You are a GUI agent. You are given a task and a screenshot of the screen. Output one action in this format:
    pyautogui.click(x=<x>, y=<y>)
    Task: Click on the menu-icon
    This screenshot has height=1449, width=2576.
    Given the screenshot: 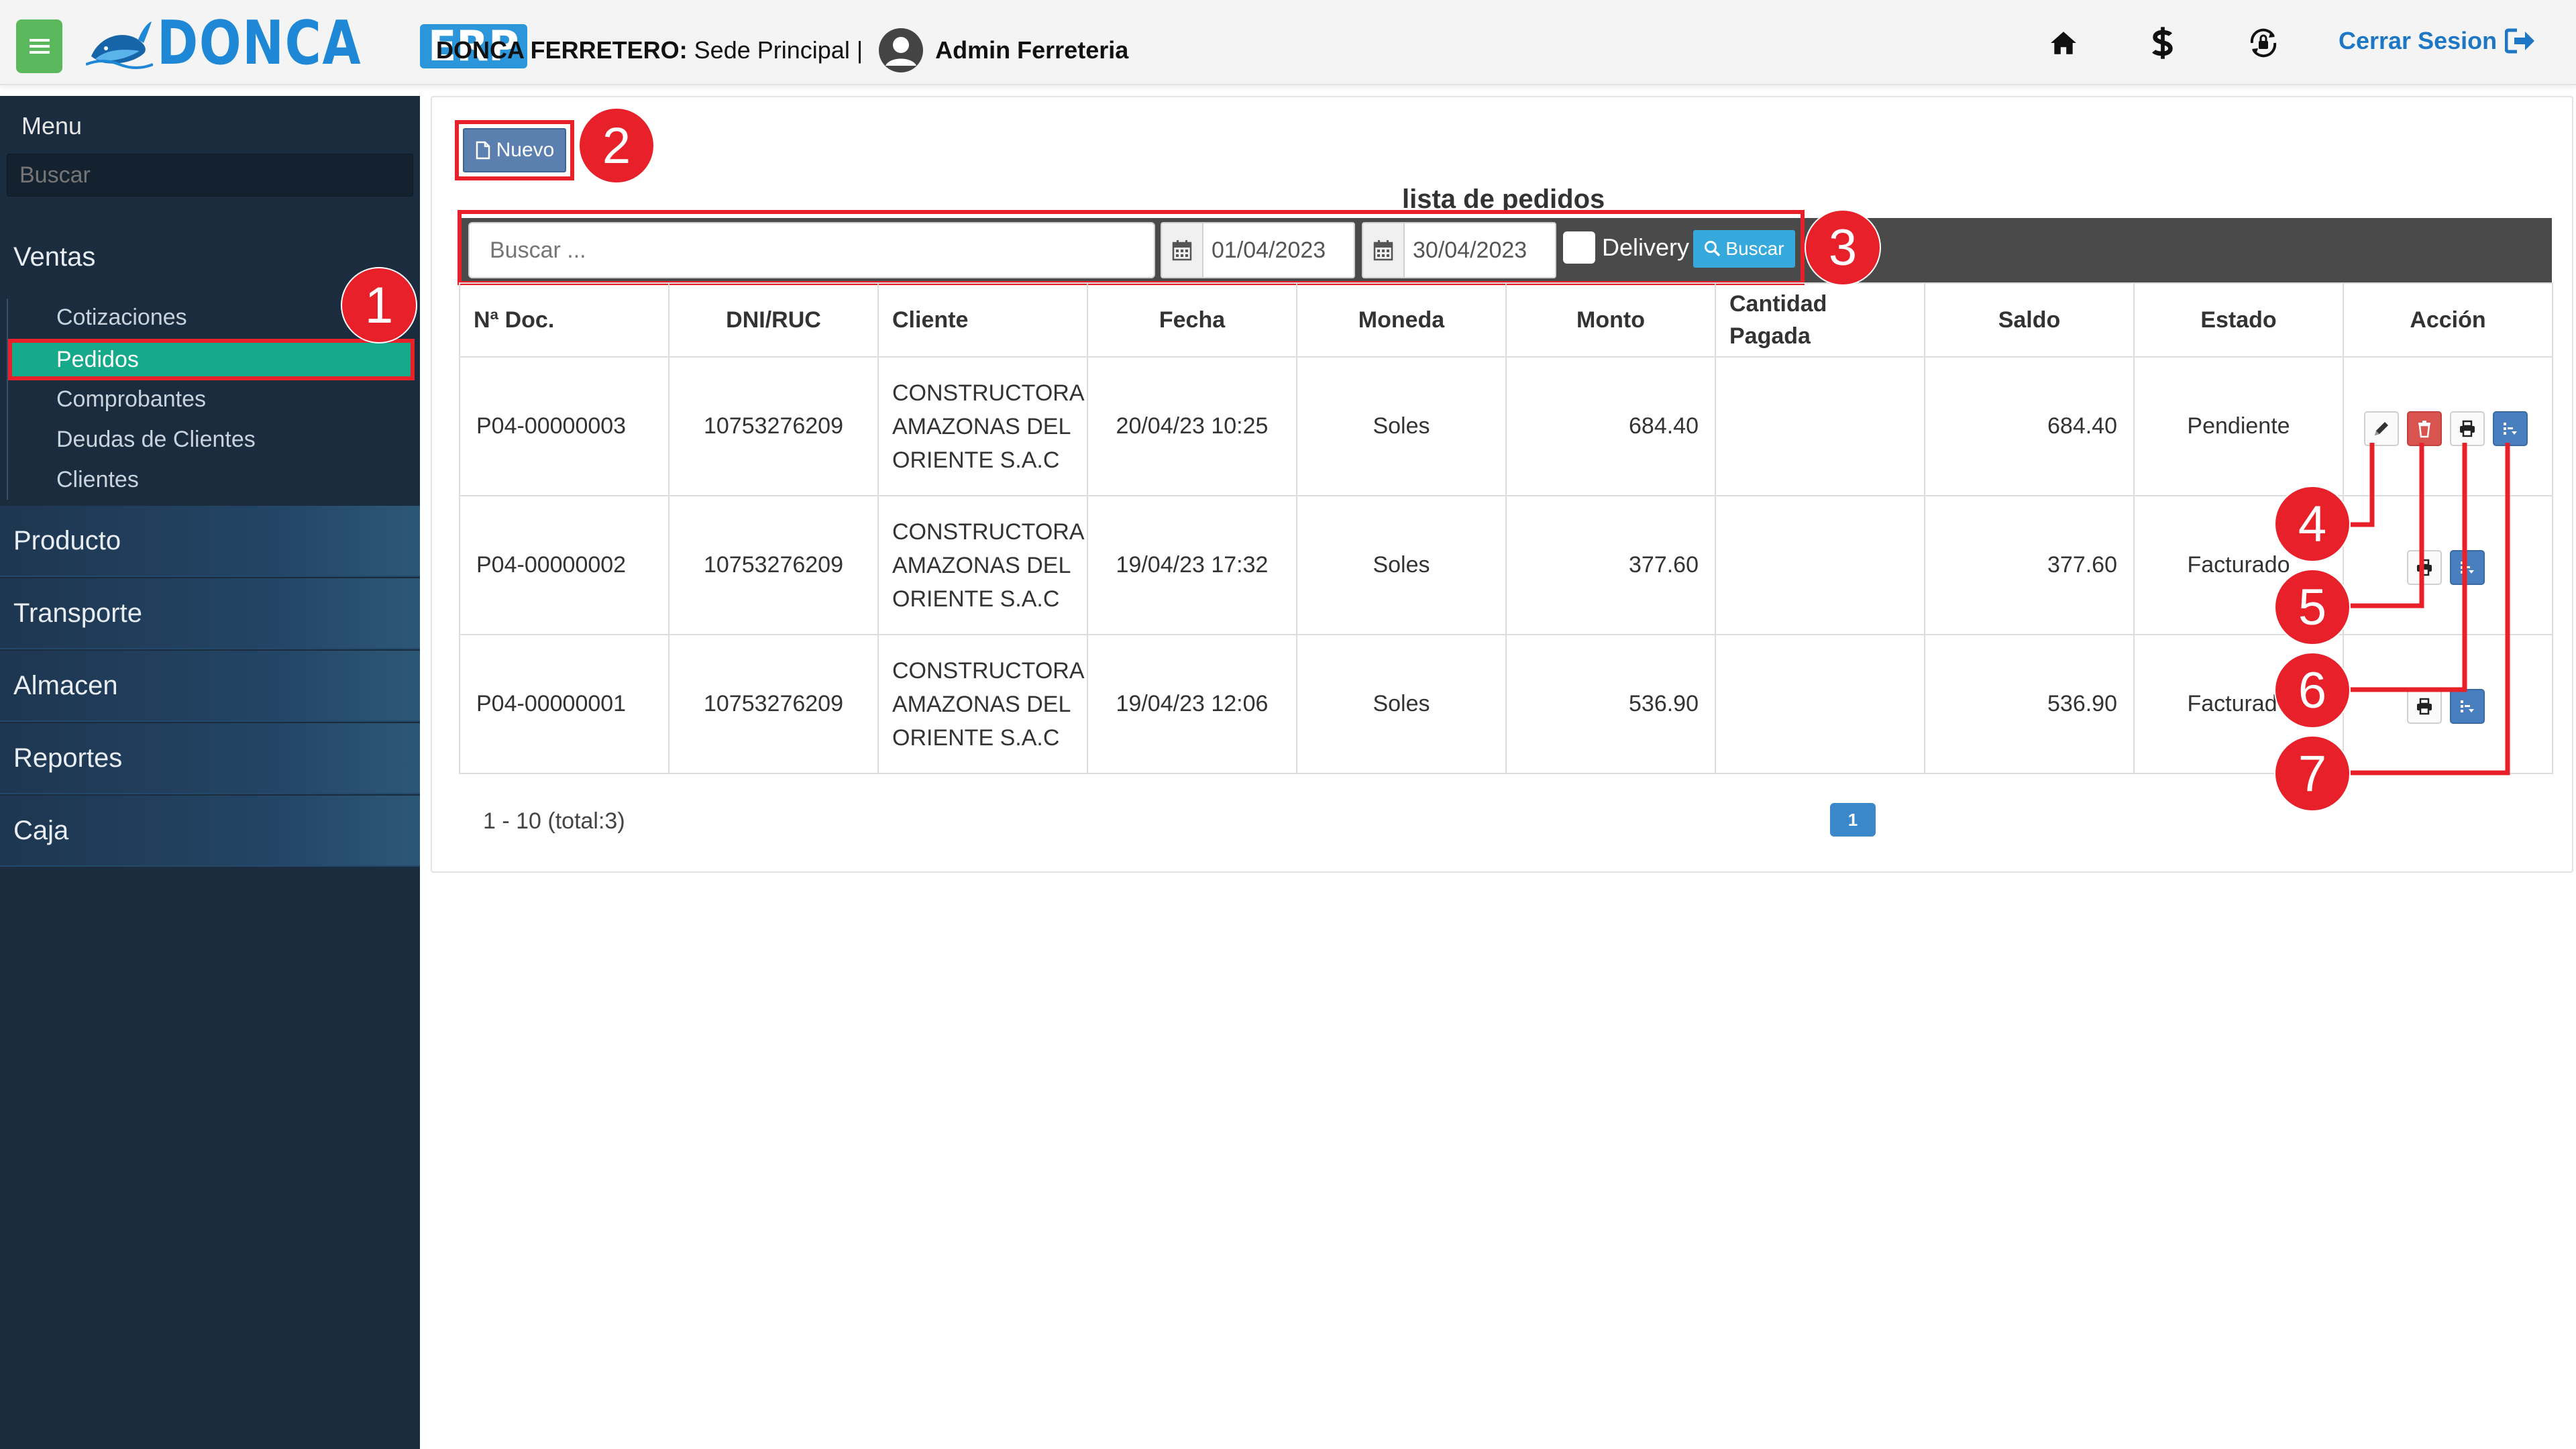 What is the action you would take?
    pyautogui.click(x=39, y=46)
    